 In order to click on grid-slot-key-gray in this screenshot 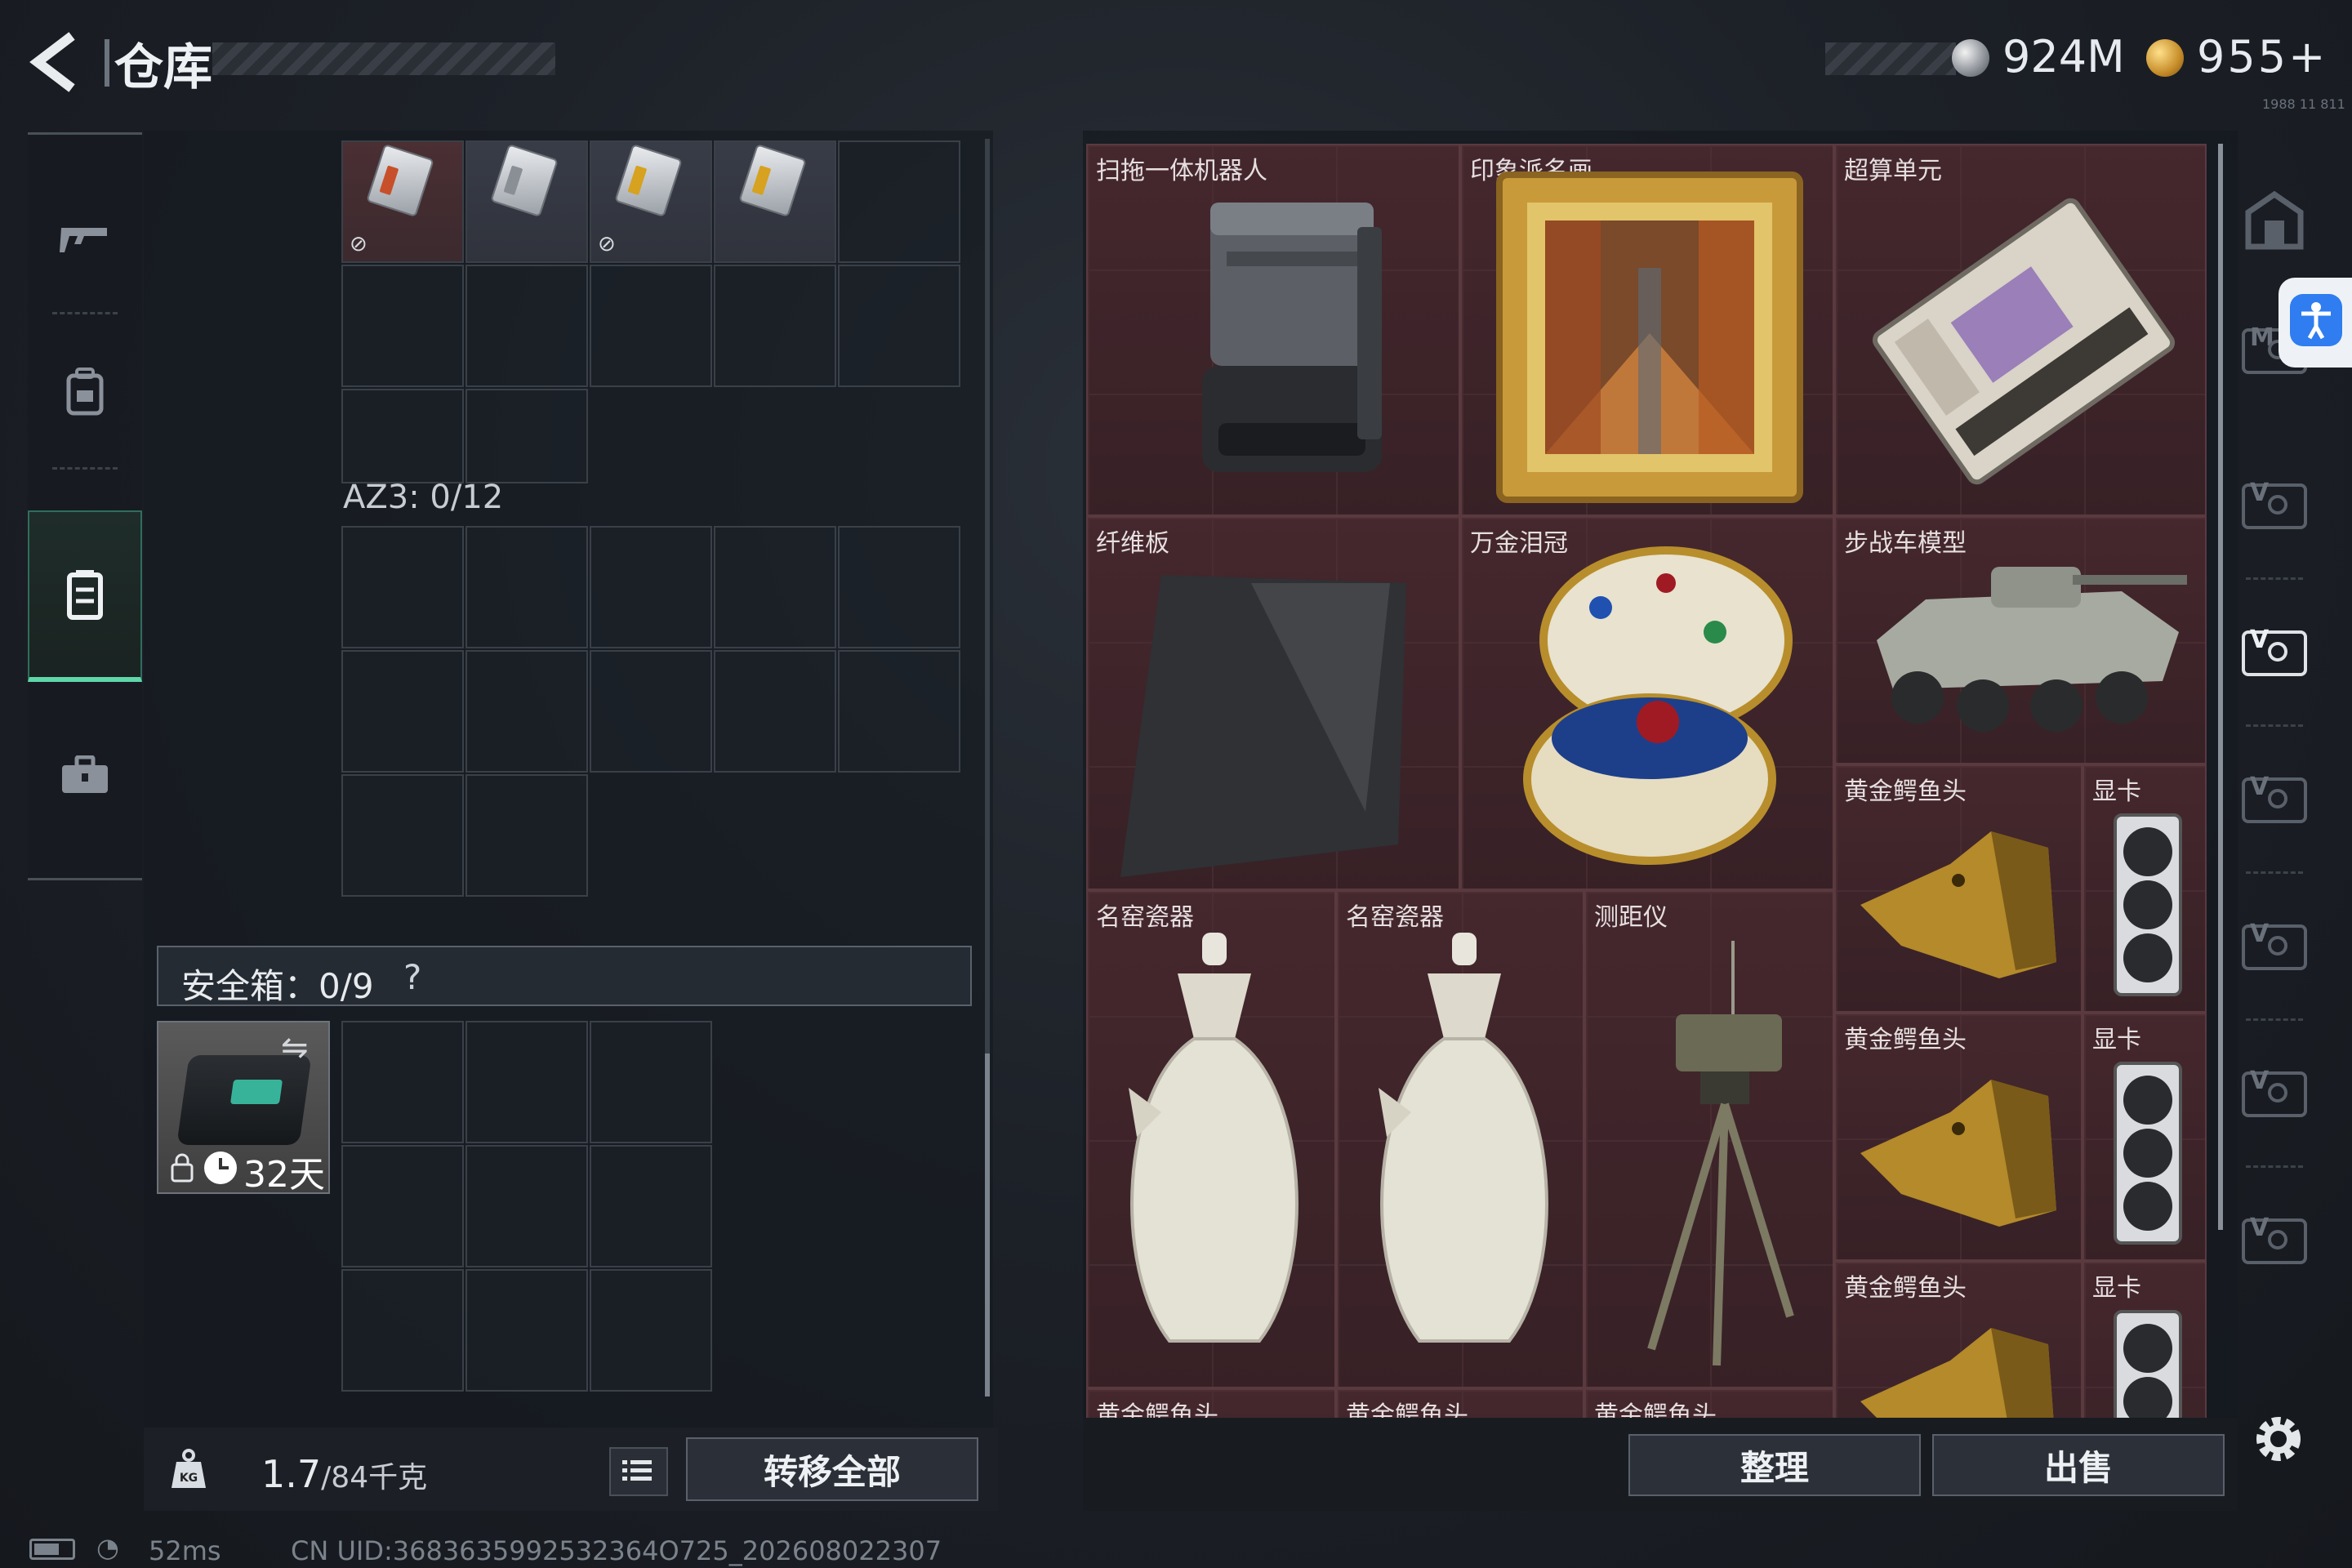, I will do `click(527, 201)`.